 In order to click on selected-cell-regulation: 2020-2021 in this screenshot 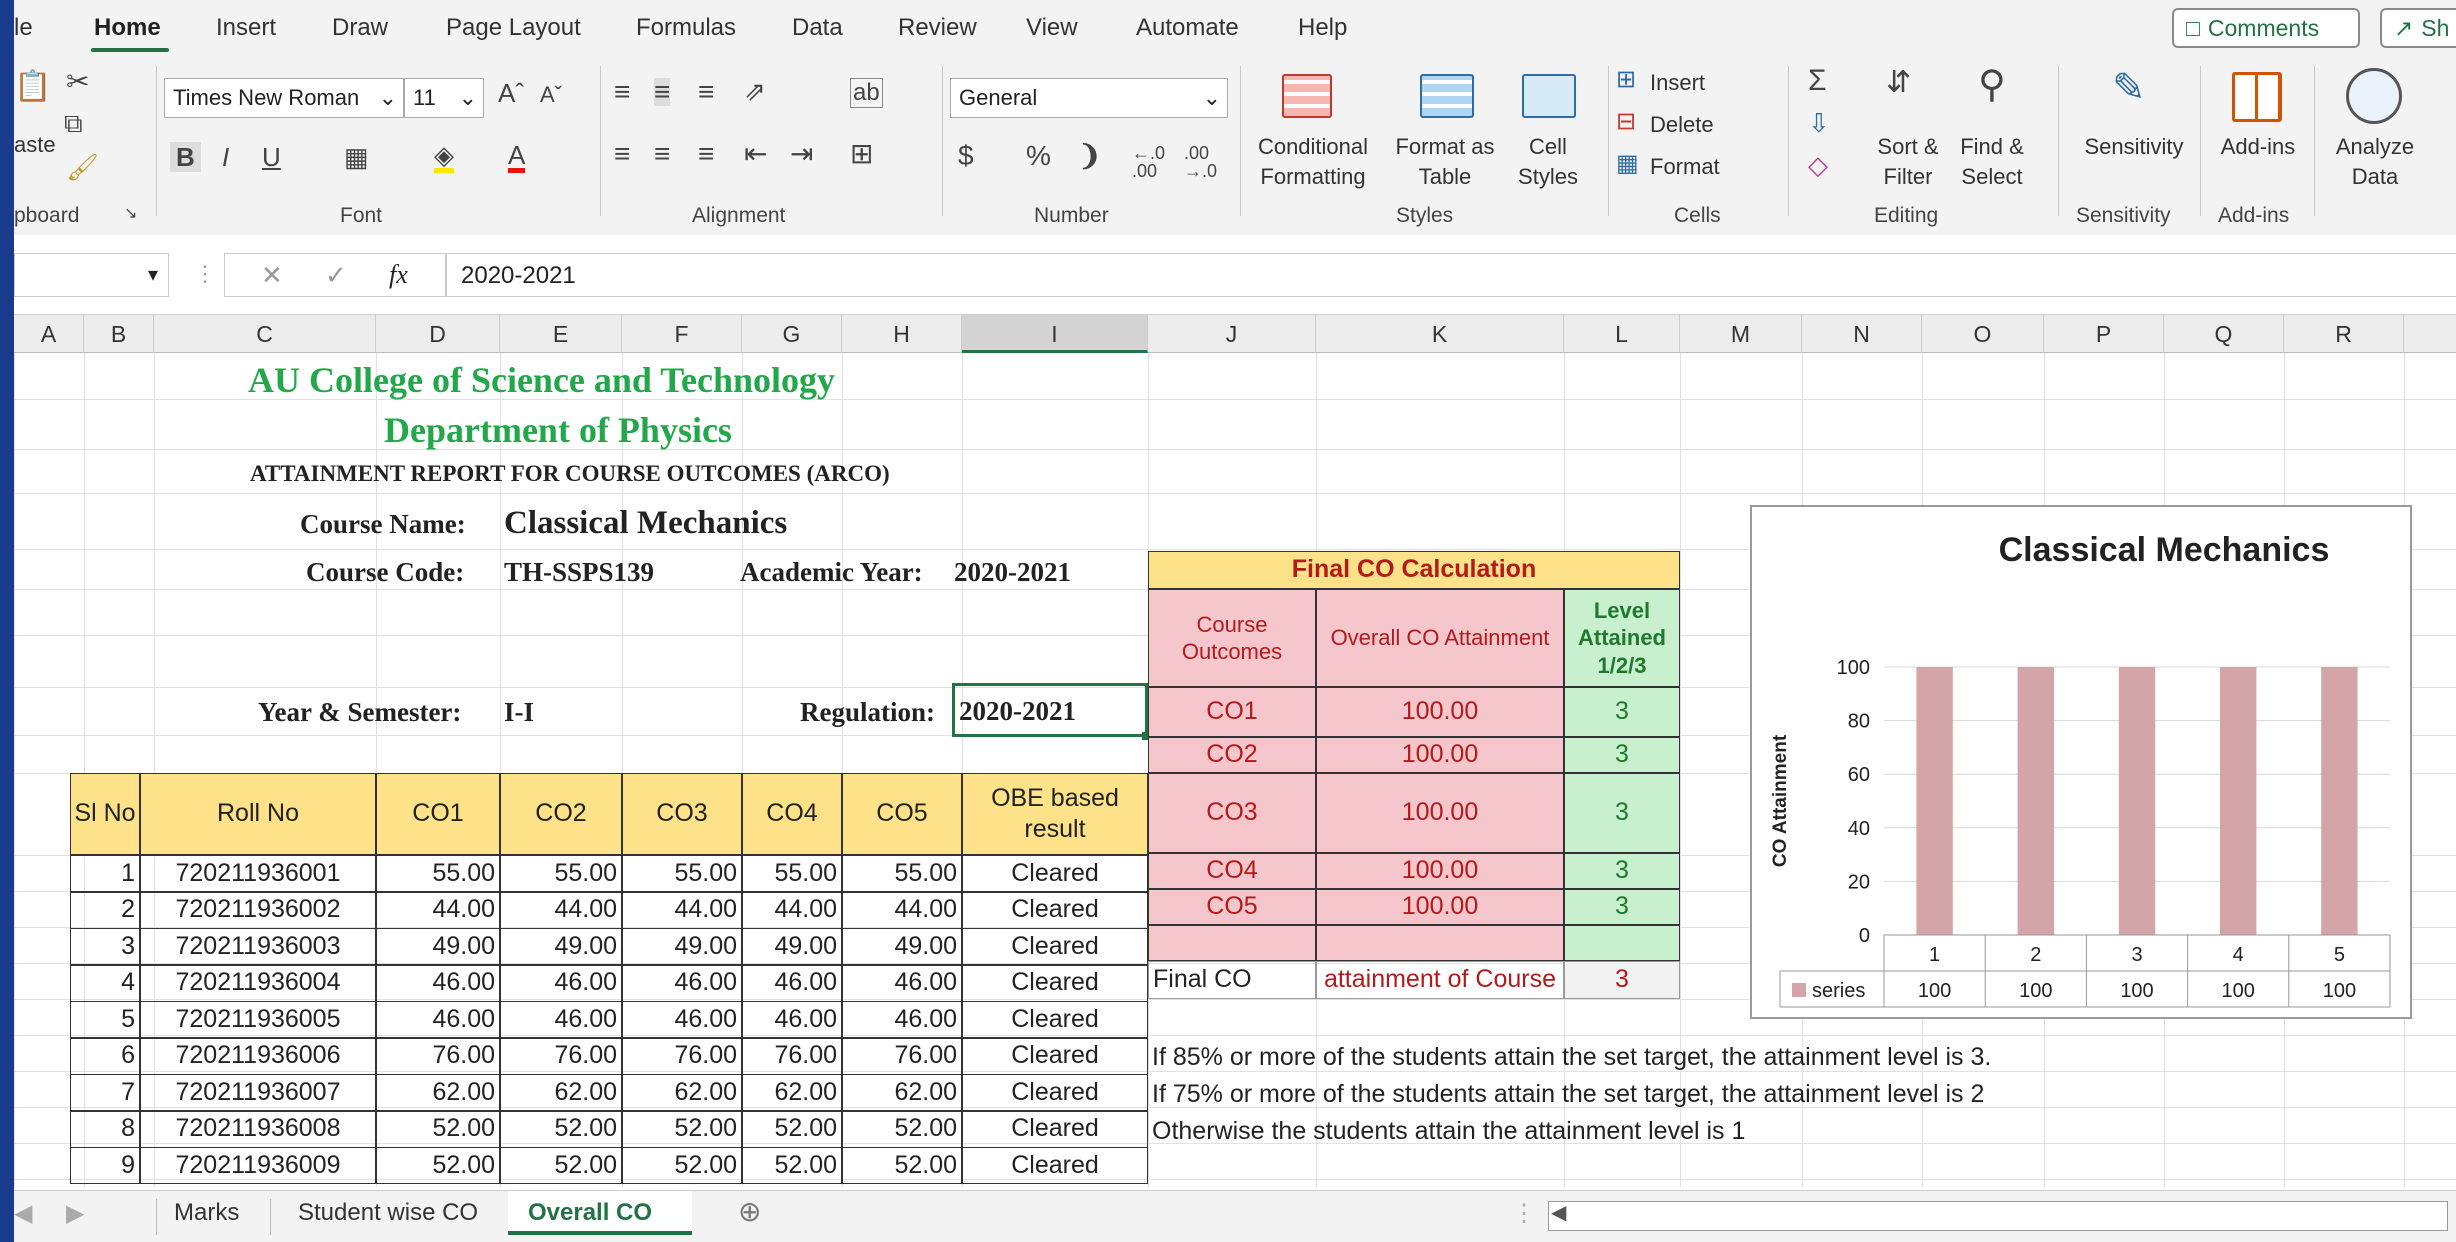, I will do `click(1050, 710)`.